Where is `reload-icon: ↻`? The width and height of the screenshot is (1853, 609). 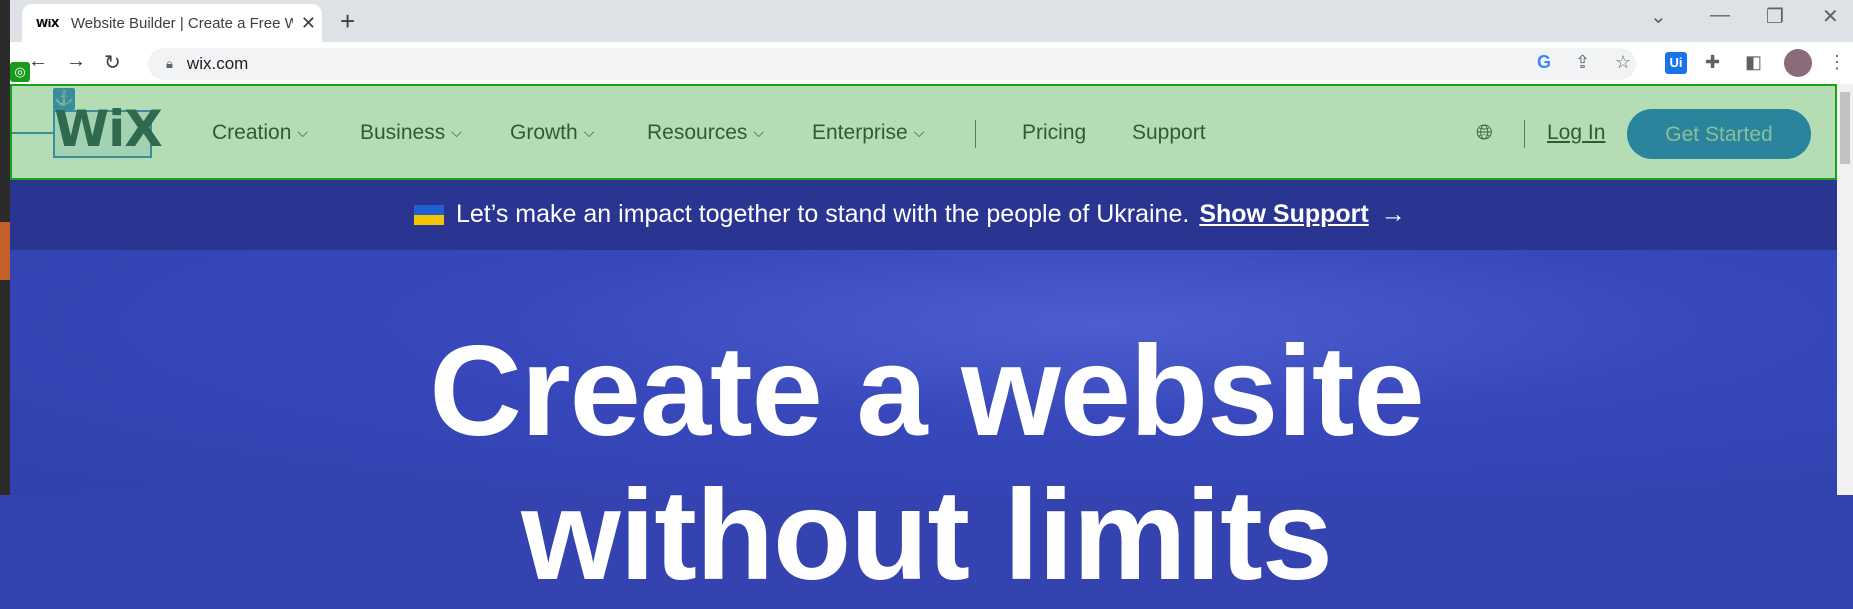
reload-icon: ↻ is located at coordinates (112, 62).